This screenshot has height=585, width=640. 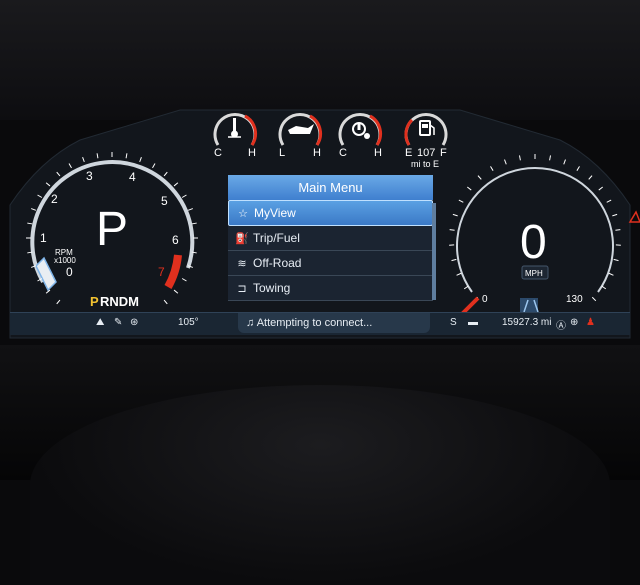 What do you see at coordinates (175, 240) in the screenshot?
I see `tach-tick-label-6: 6` at bounding box center [175, 240].